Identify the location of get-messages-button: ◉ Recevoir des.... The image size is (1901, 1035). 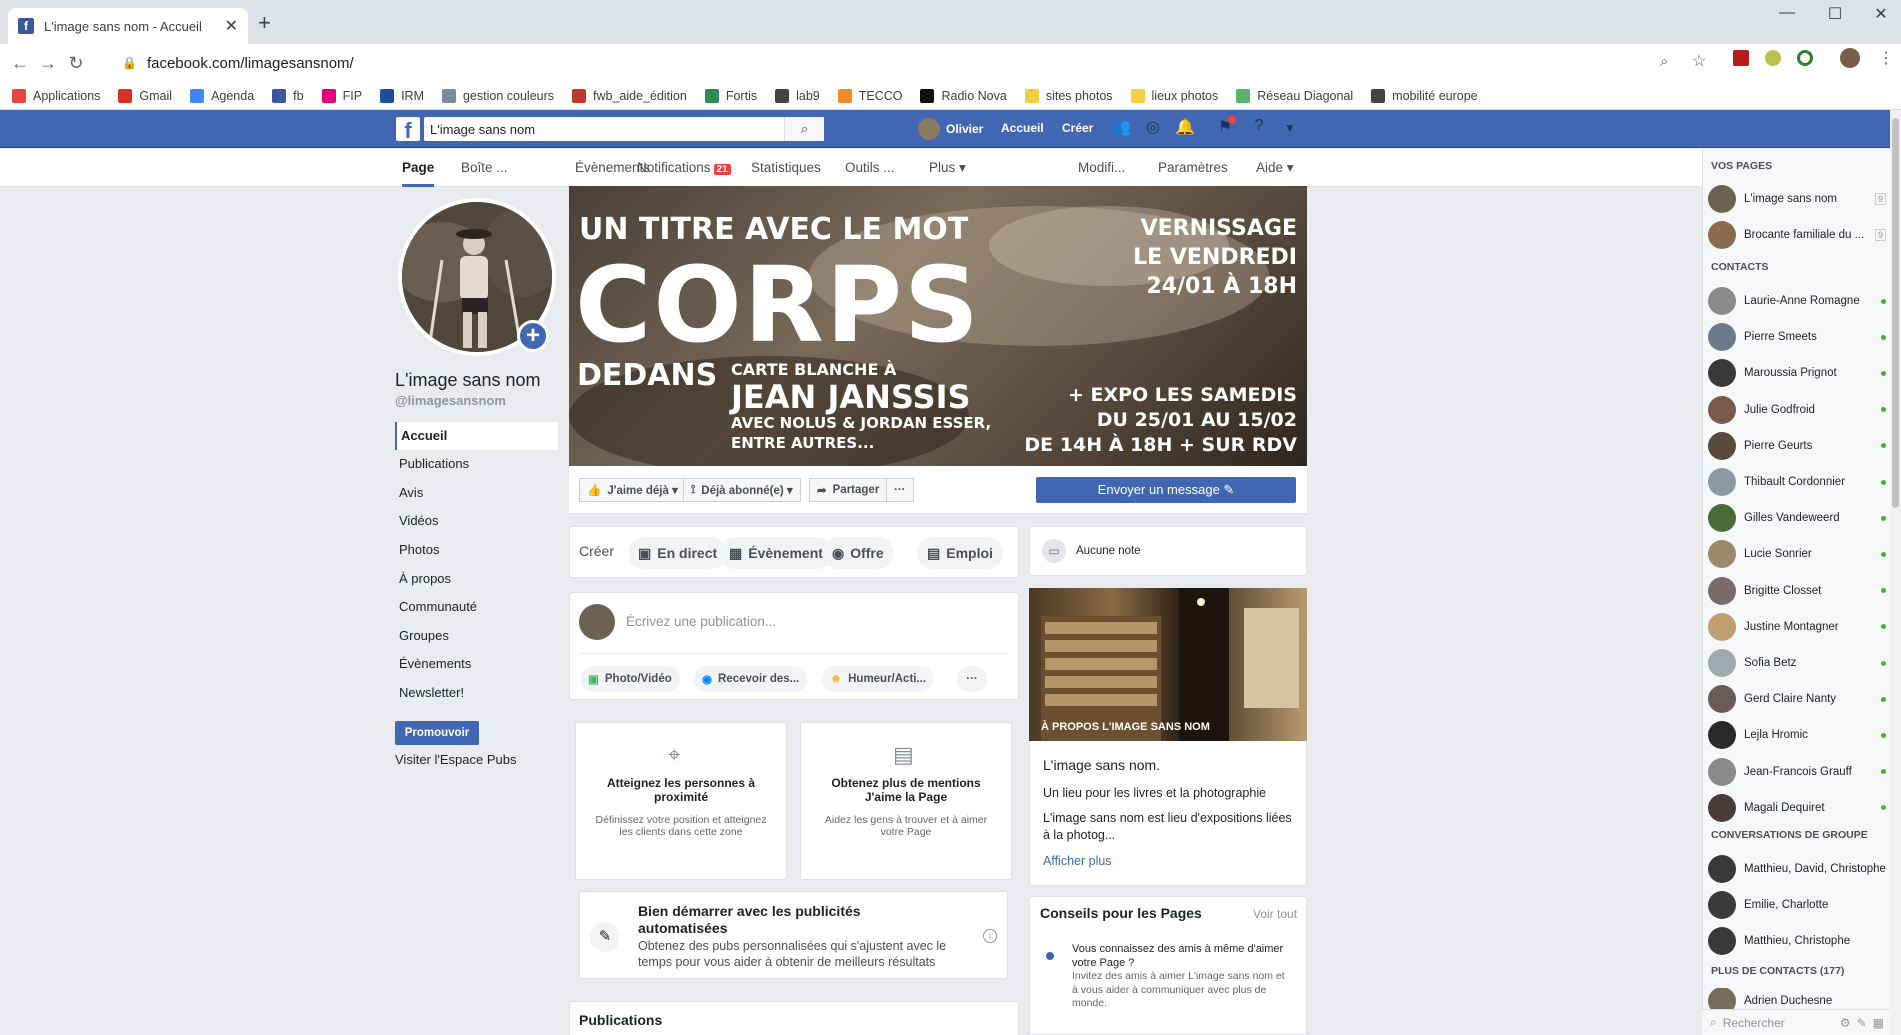
(751, 679).